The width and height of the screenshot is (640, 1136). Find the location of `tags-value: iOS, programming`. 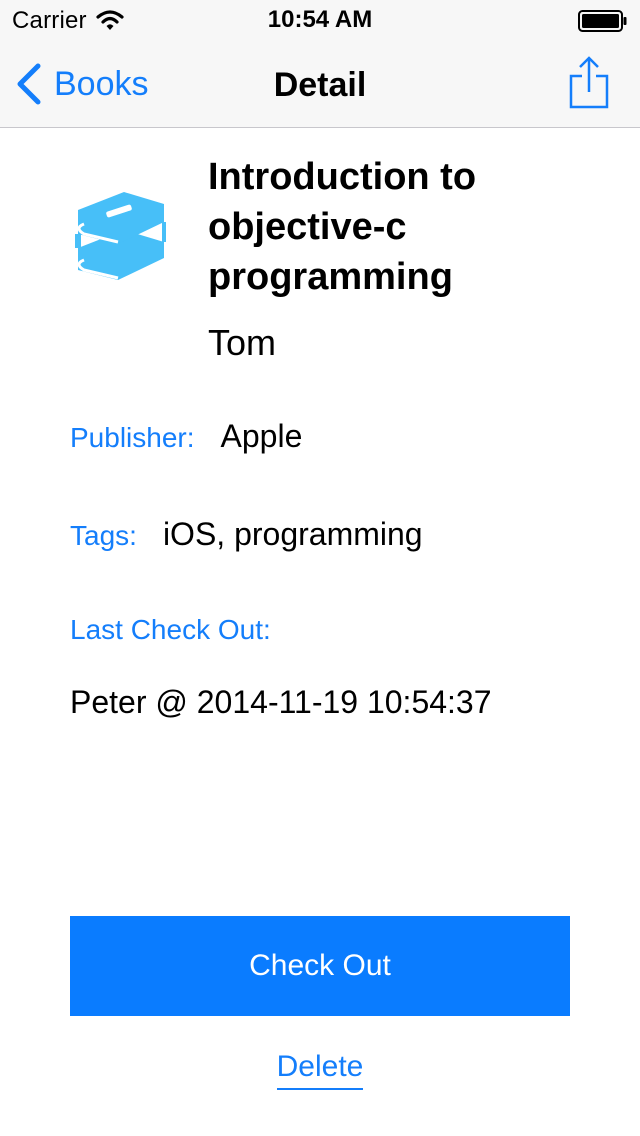

tags-value: iOS, programming is located at coordinates (292, 534).